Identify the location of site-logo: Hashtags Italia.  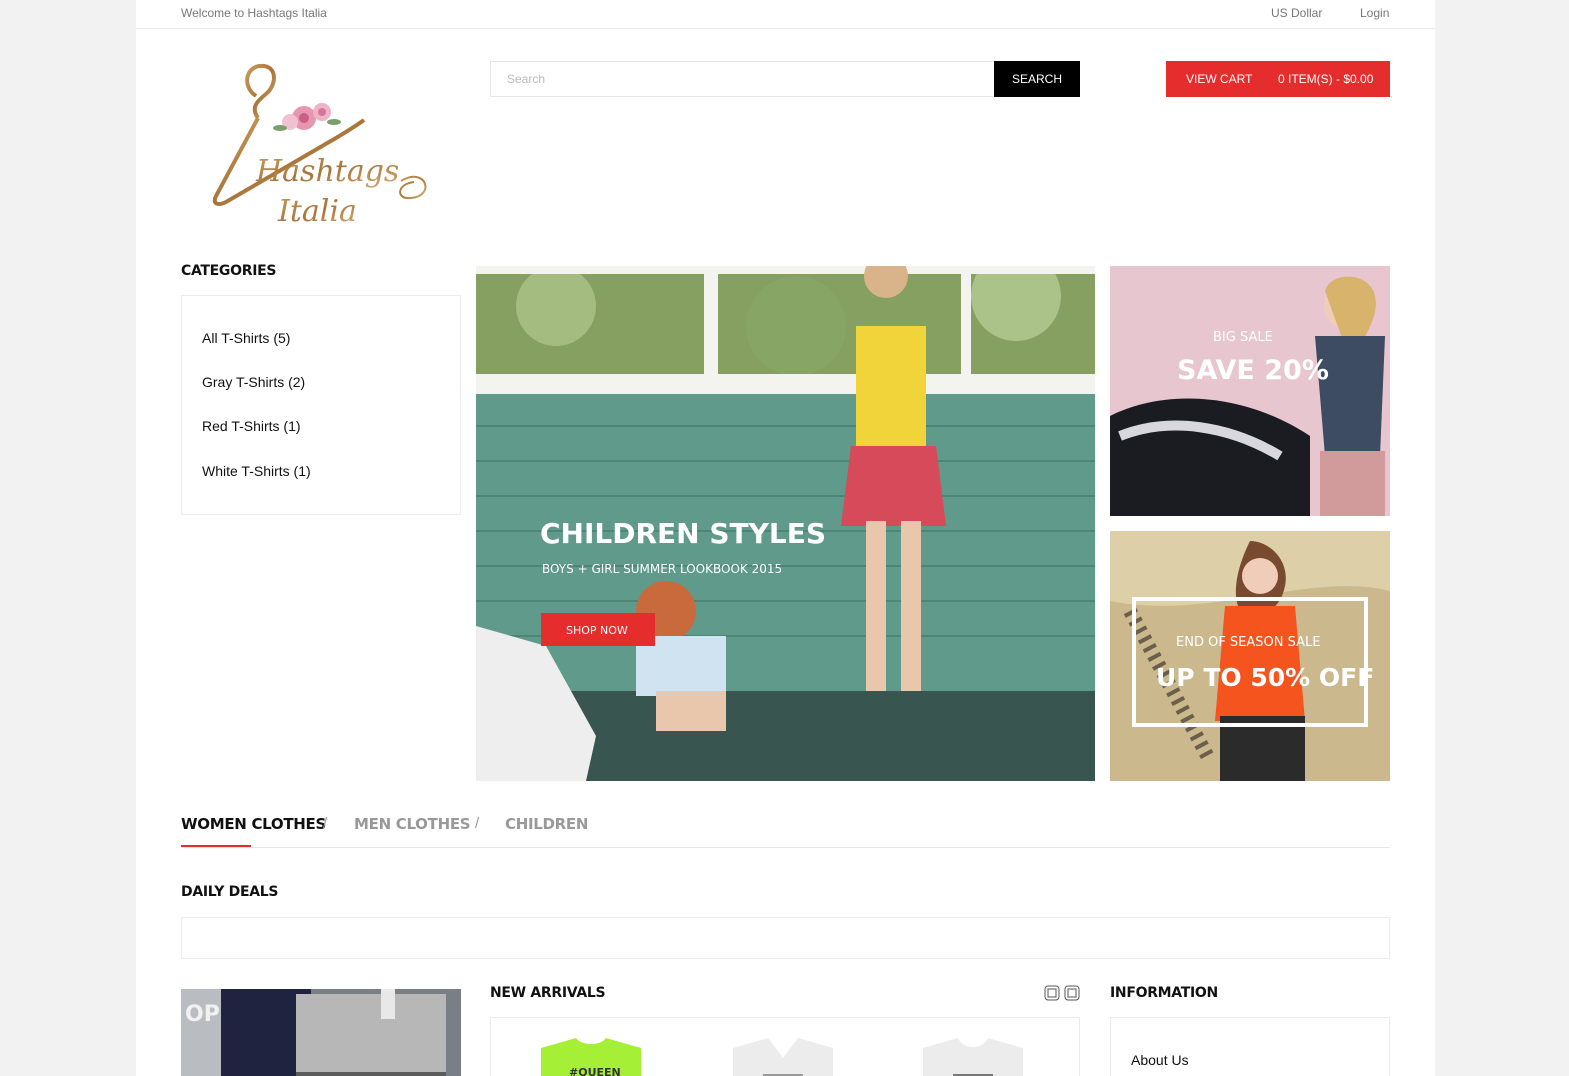
(321, 148).